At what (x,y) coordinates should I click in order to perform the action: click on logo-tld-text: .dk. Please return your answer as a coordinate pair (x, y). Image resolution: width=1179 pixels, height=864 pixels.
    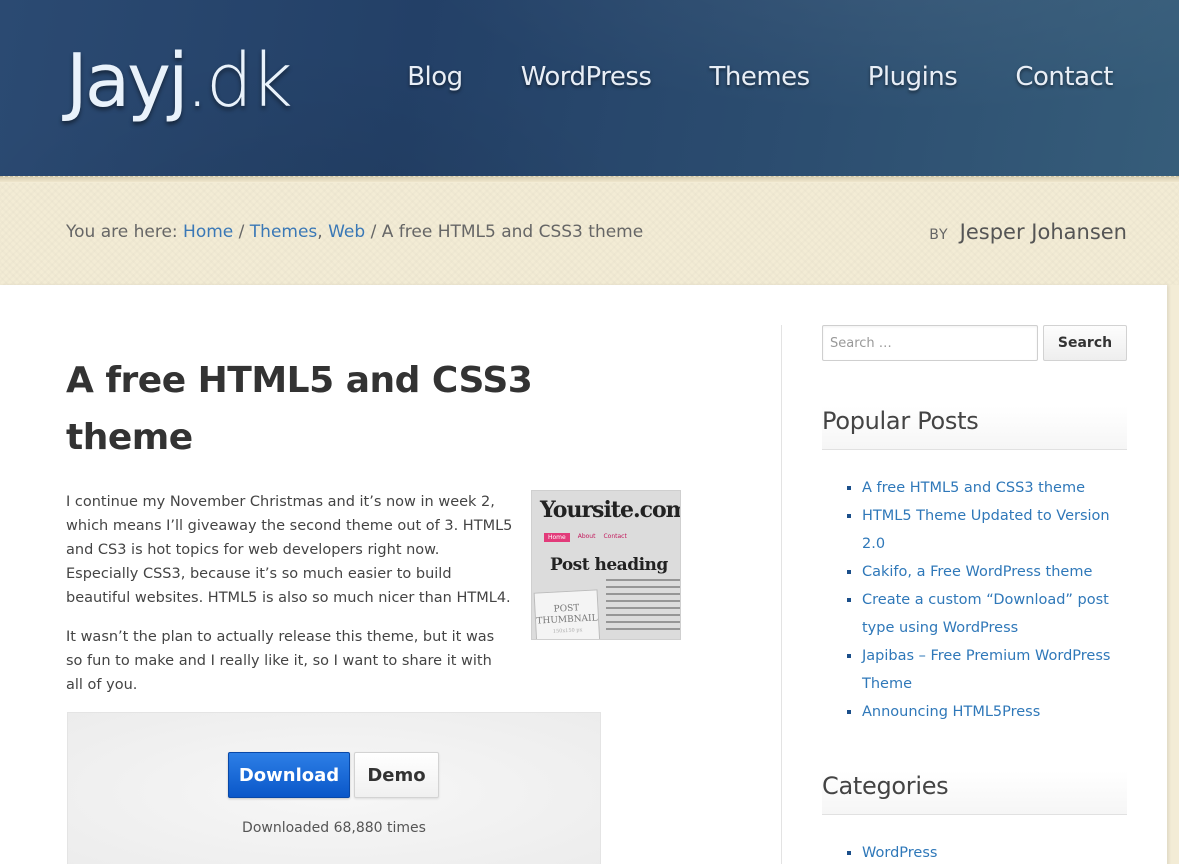
    Looking at the image, I should click on (239, 81).